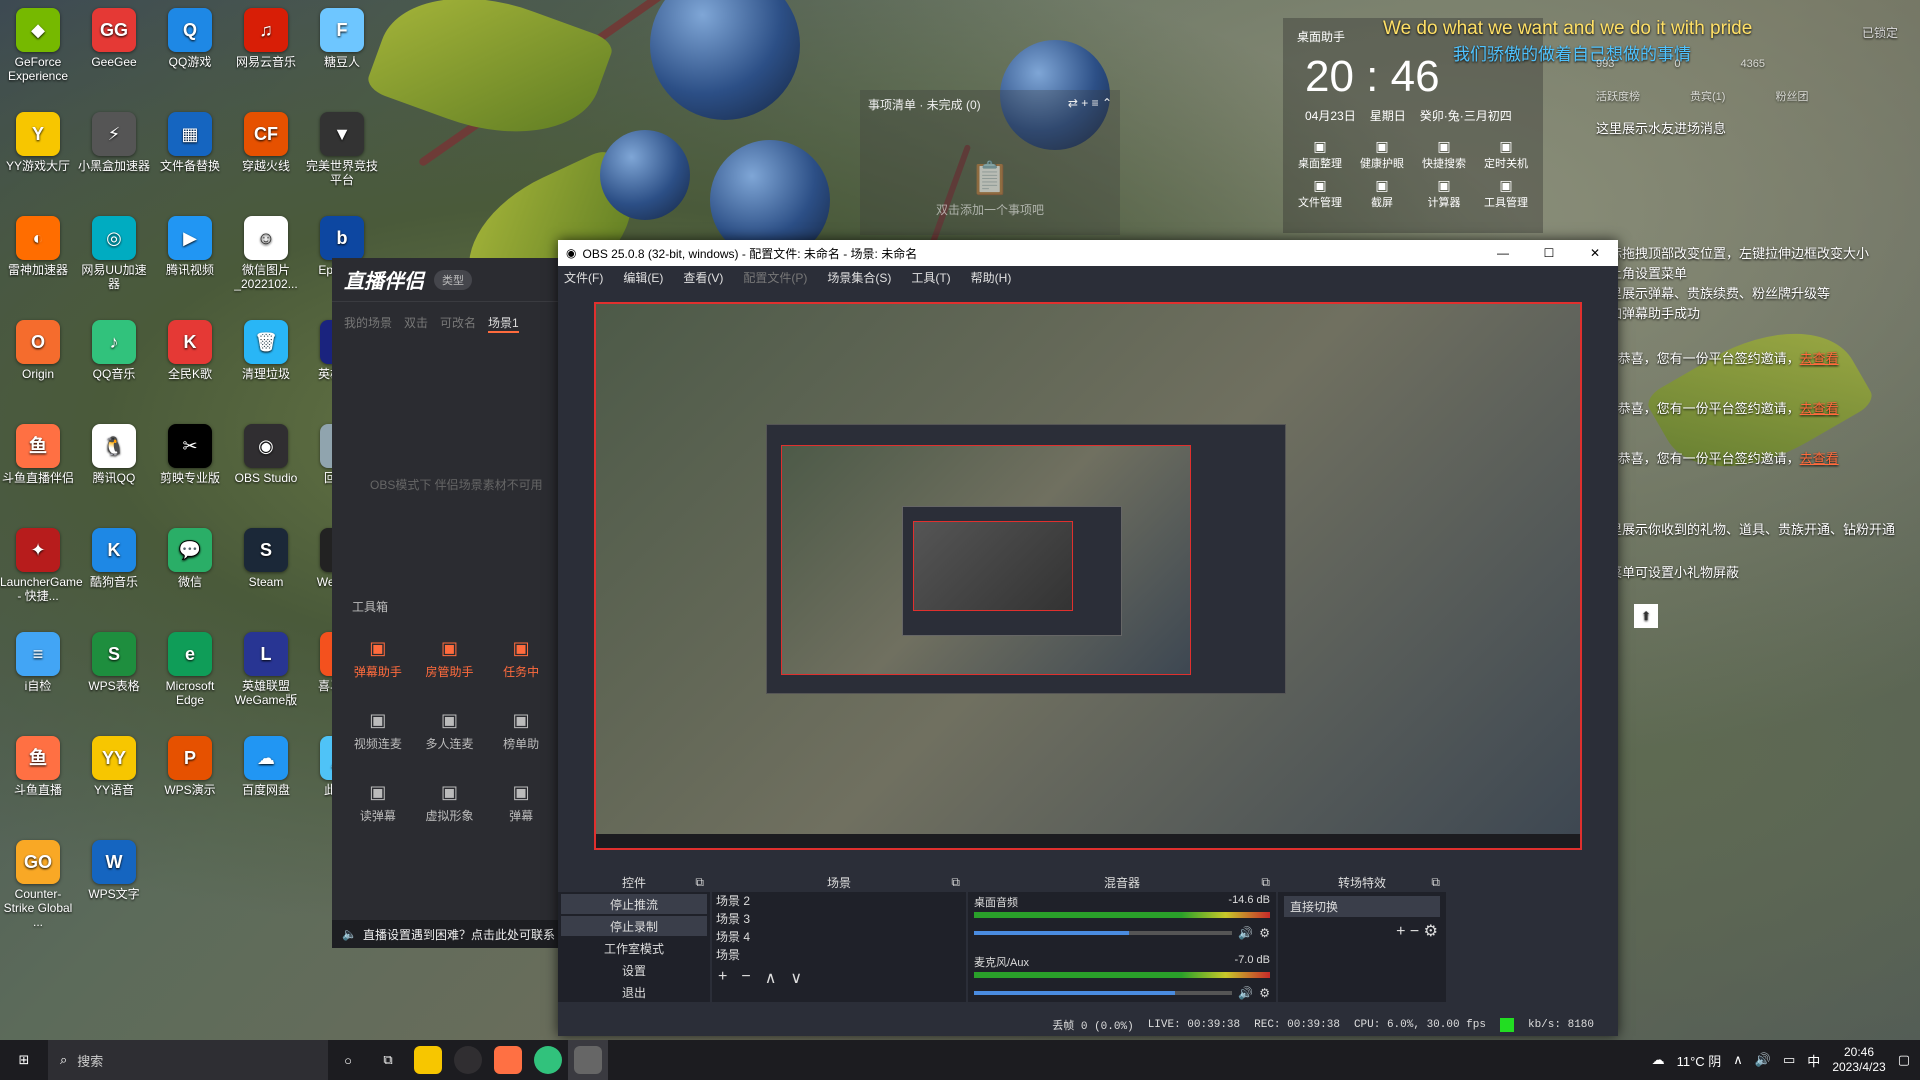 The height and width of the screenshot is (1080, 1920). Describe the element at coordinates (450, 659) in the screenshot. I see `helper-tool: ▣ 房管助手` at that location.